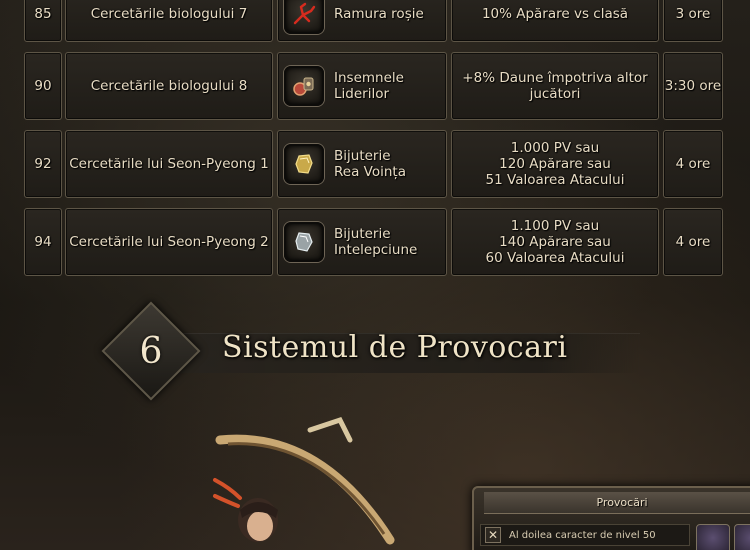 The height and width of the screenshot is (550, 750). I want to click on quest-name-cell: Cercetările biologului 8, so click(169, 86).